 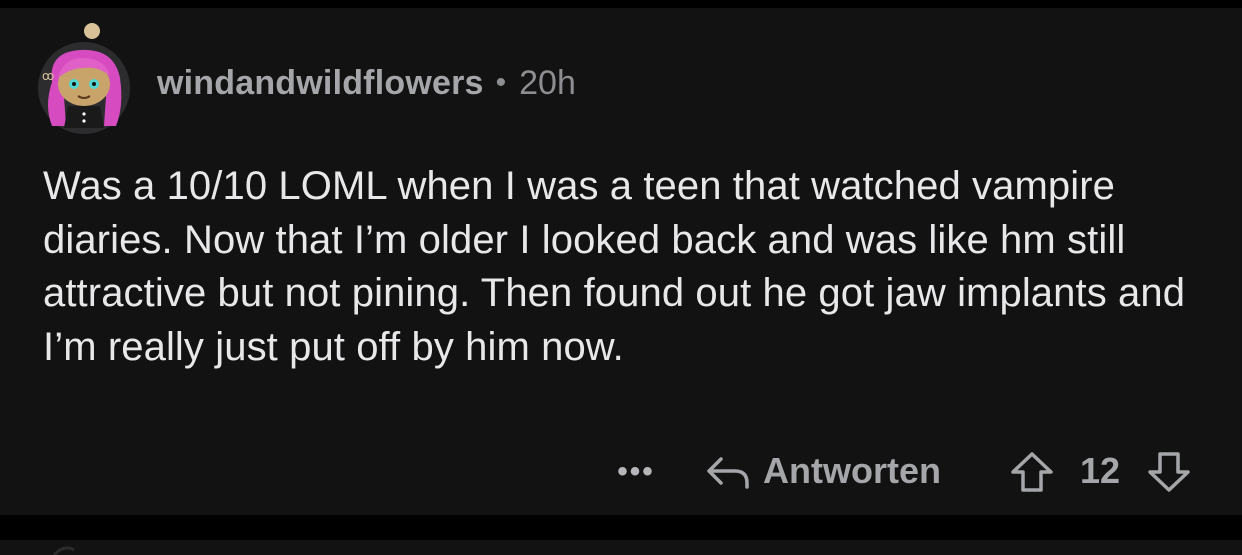 I want to click on next-comment-card, so click(x=621, y=547).